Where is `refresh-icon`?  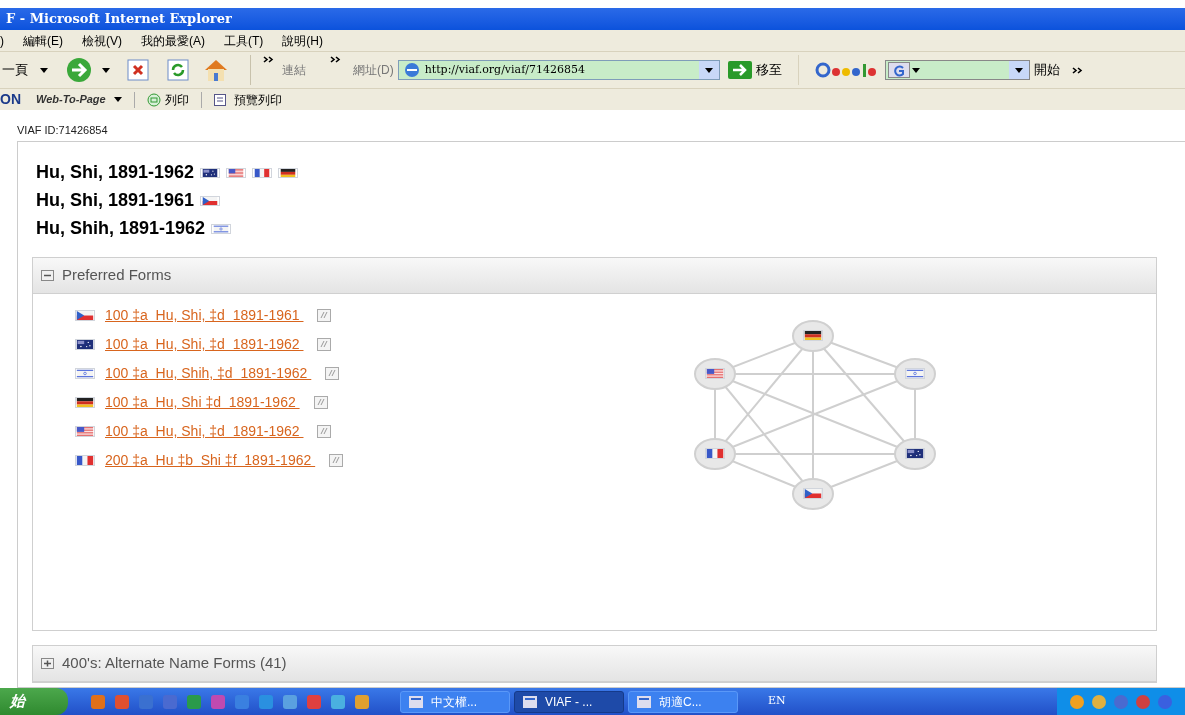 refresh-icon is located at coordinates (178, 70).